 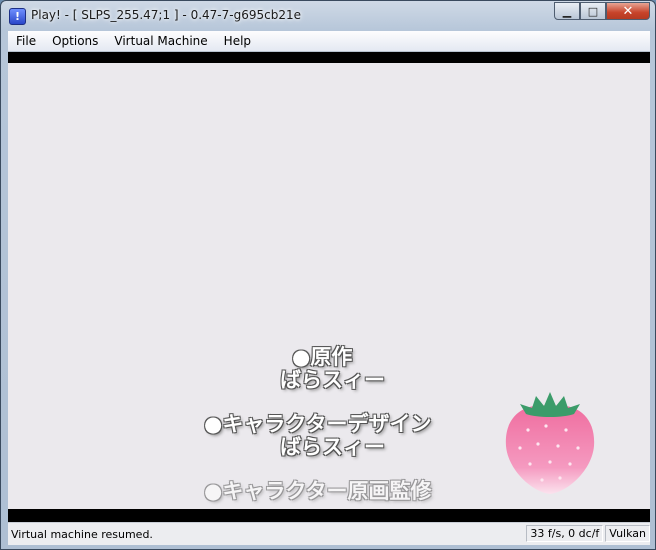 I want to click on app-icon: !, so click(x=17, y=16).